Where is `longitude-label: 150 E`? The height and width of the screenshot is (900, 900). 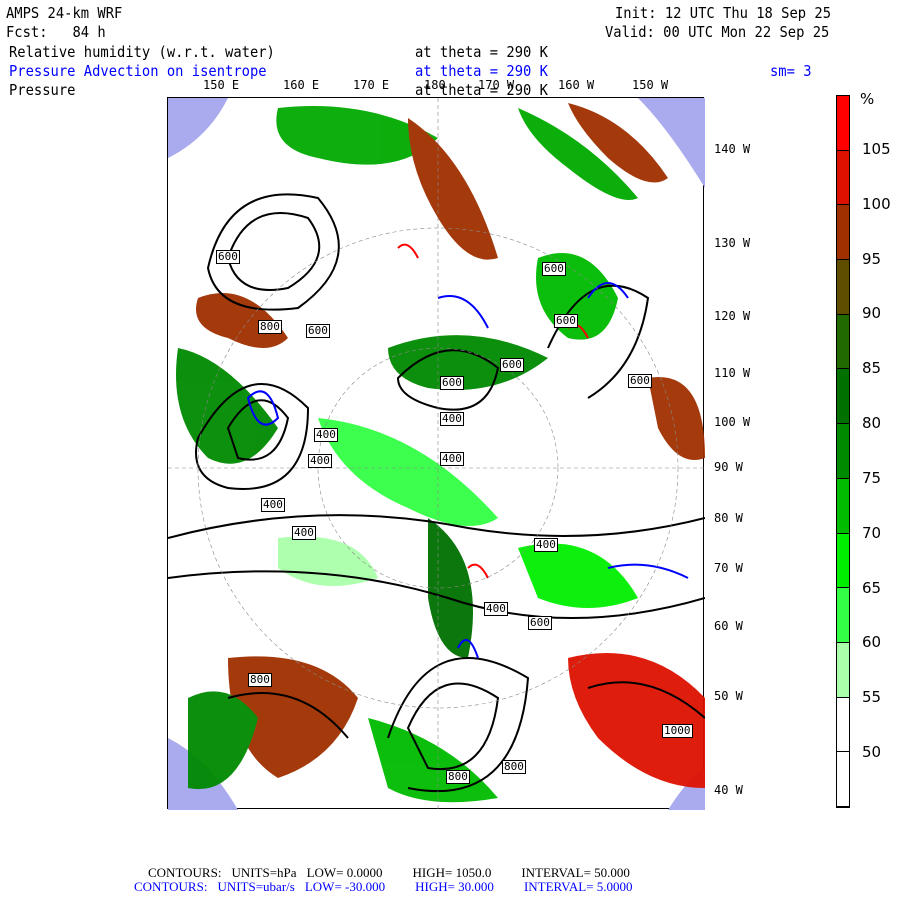
longitude-label: 150 E is located at coordinates (221, 85).